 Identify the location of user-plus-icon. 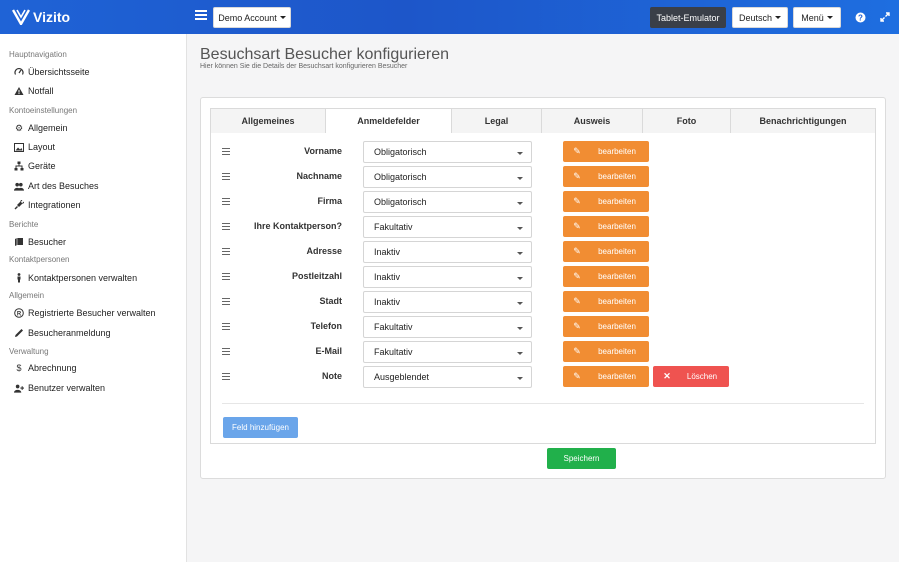
(19, 388).